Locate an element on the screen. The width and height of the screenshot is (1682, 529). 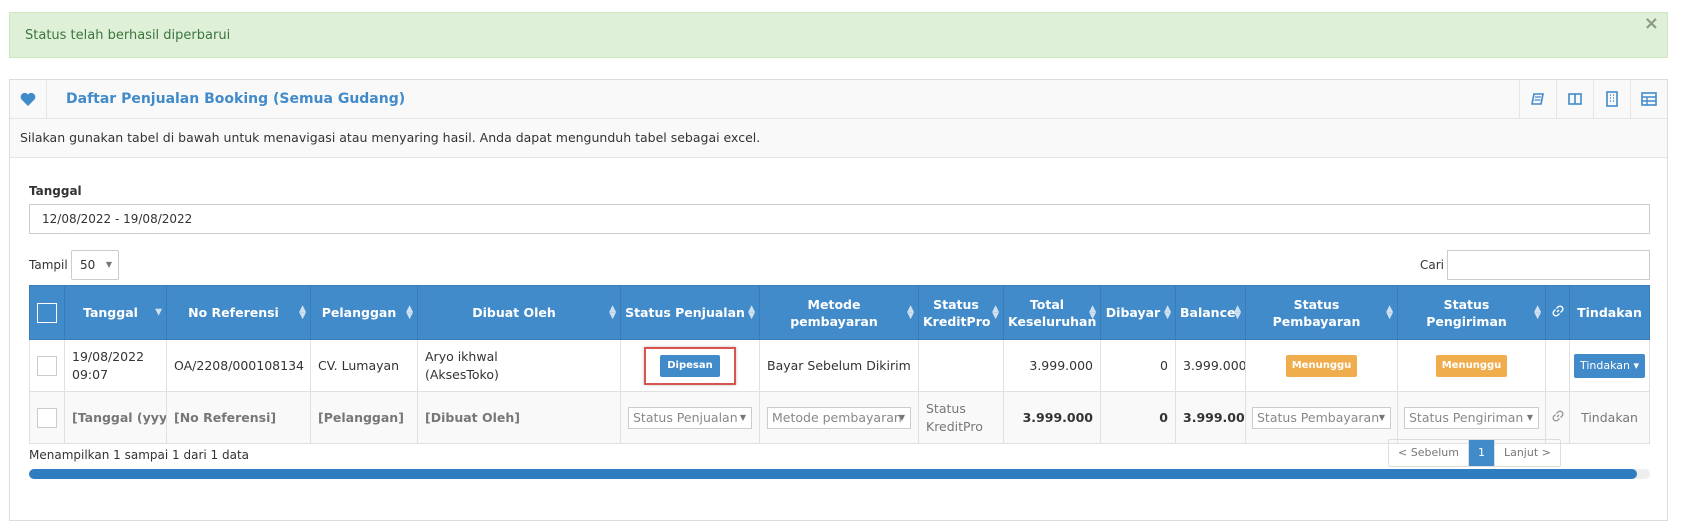
box-header: Daftar Penjualan Booking (Semua Gudang) is located at coordinates (838, 99).